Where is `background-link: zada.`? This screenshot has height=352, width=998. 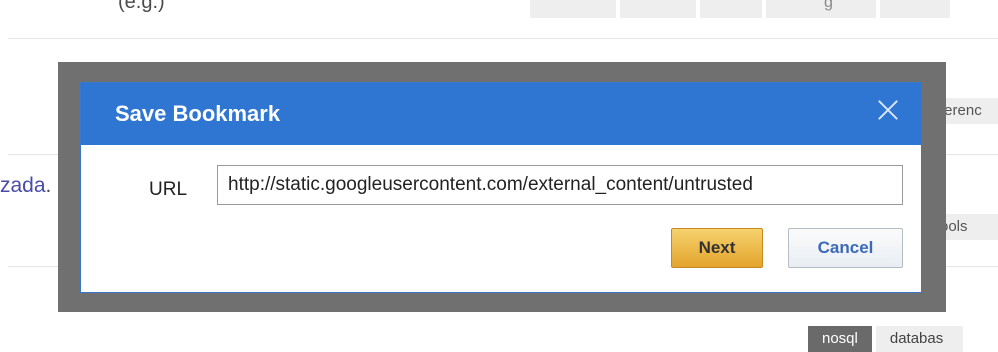
background-link: zada. is located at coordinates (25, 186).